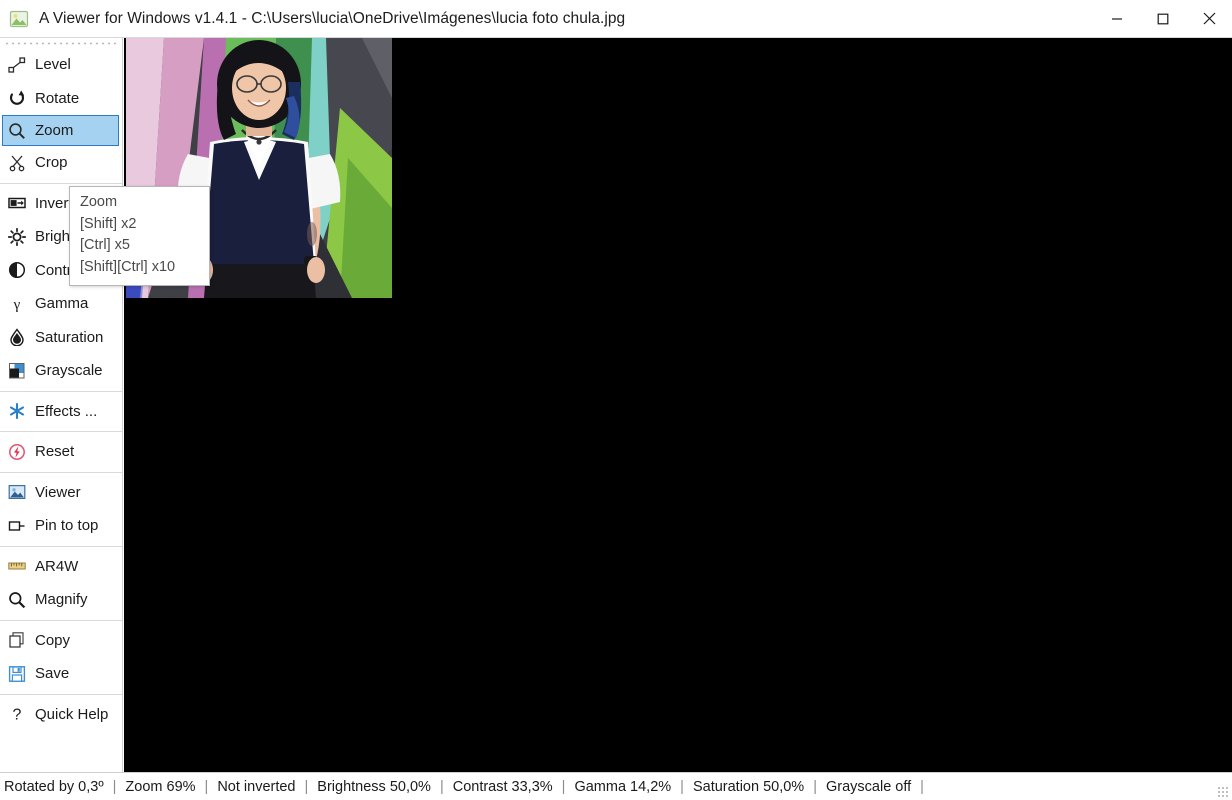  I want to click on sidebar-item-quick-help: ? Quick Help, so click(61, 715).